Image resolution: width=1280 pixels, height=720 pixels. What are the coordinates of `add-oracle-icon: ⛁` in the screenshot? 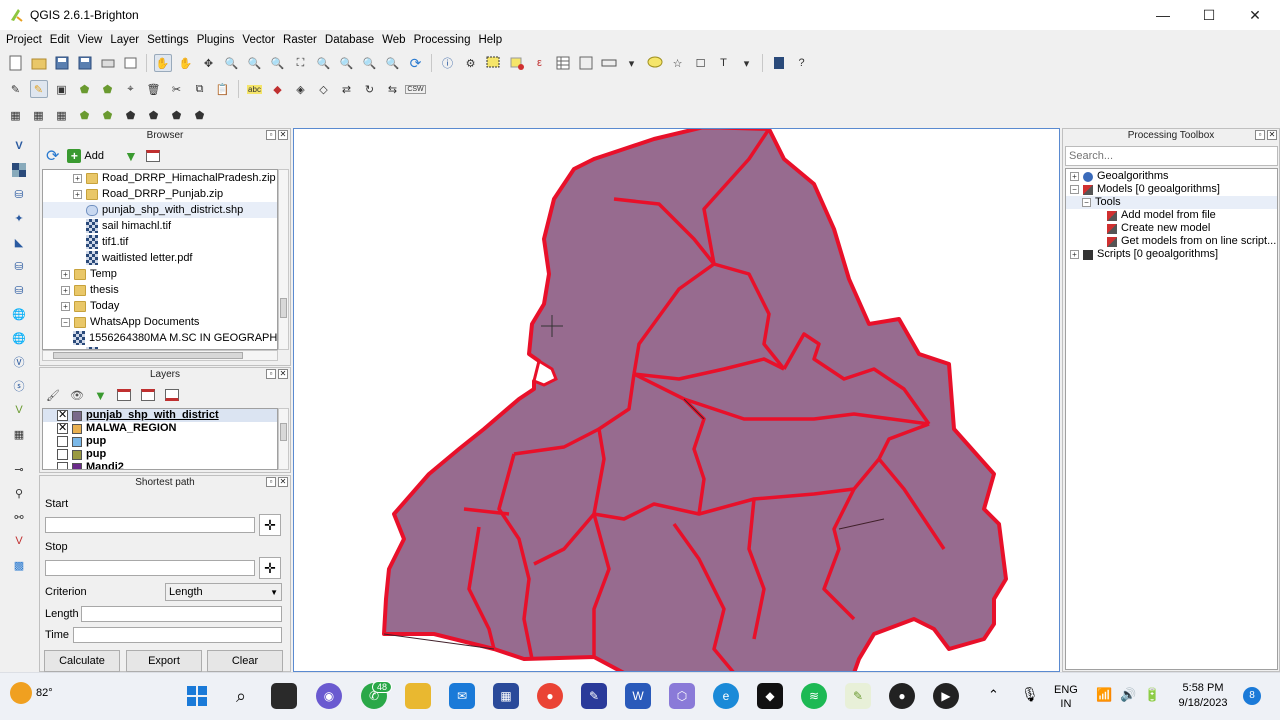 It's located at (19, 266).